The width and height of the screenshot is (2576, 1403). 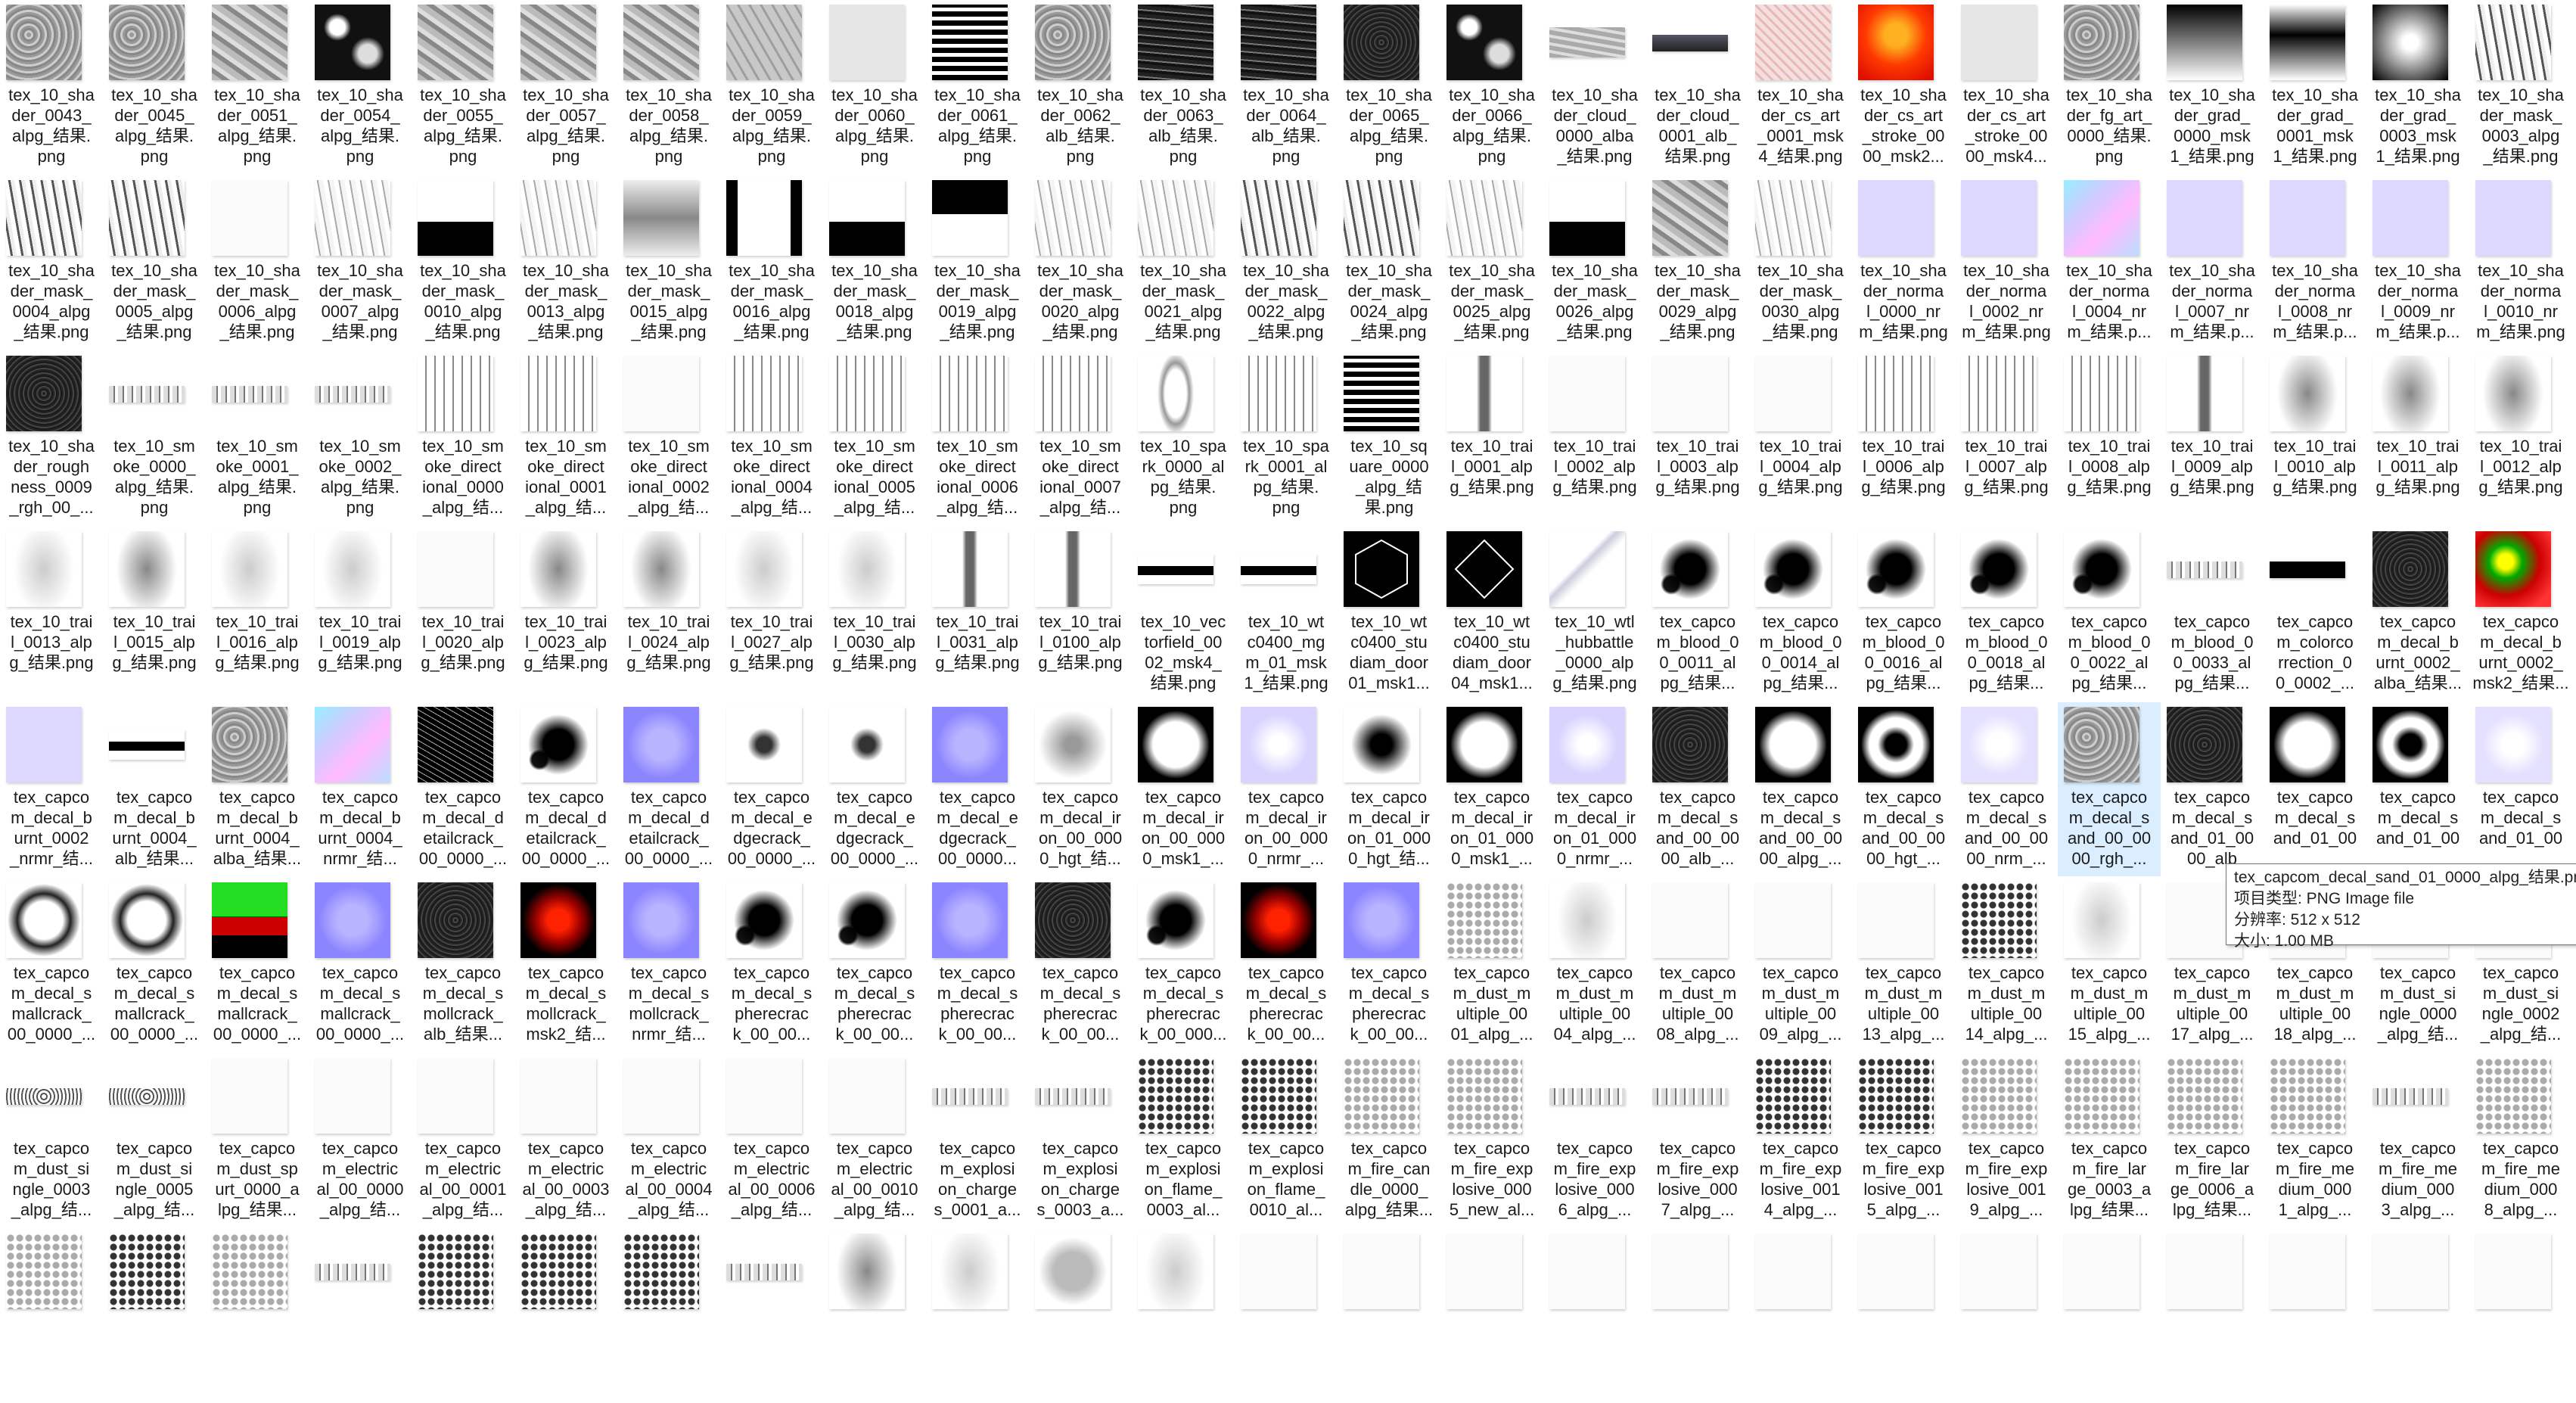 What do you see at coordinates (1697, 263) in the screenshot?
I see `file-item: tex_10_sha der_mask_ 0029_alpg _结果.png` at bounding box center [1697, 263].